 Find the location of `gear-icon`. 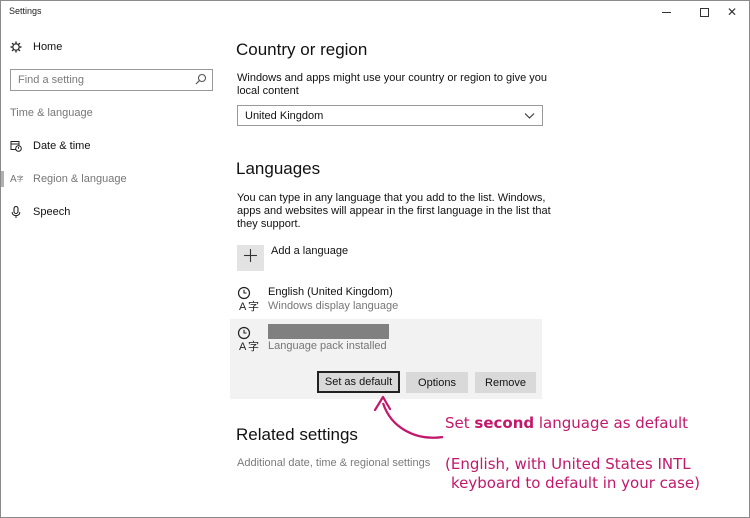

gear-icon is located at coordinates (18, 47).